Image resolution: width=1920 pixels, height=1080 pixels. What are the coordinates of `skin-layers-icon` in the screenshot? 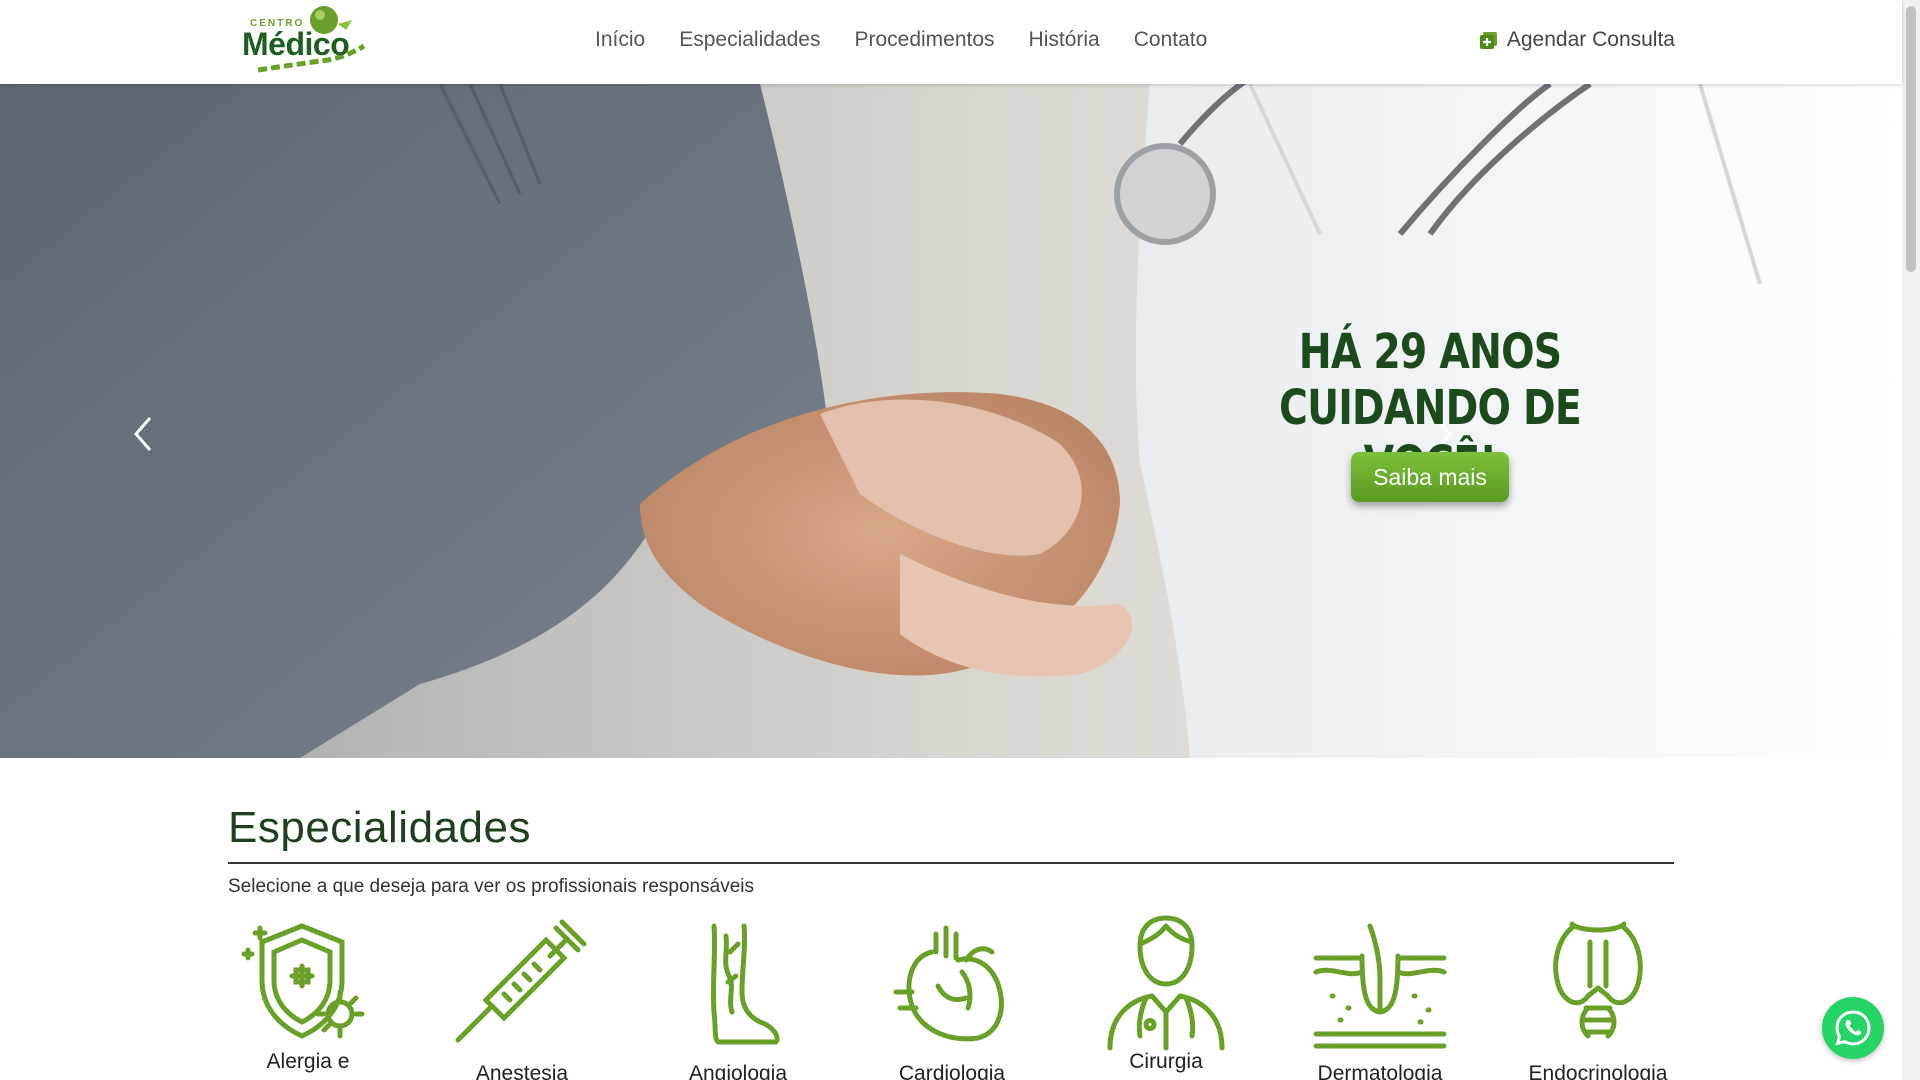 It's located at (1380, 986).